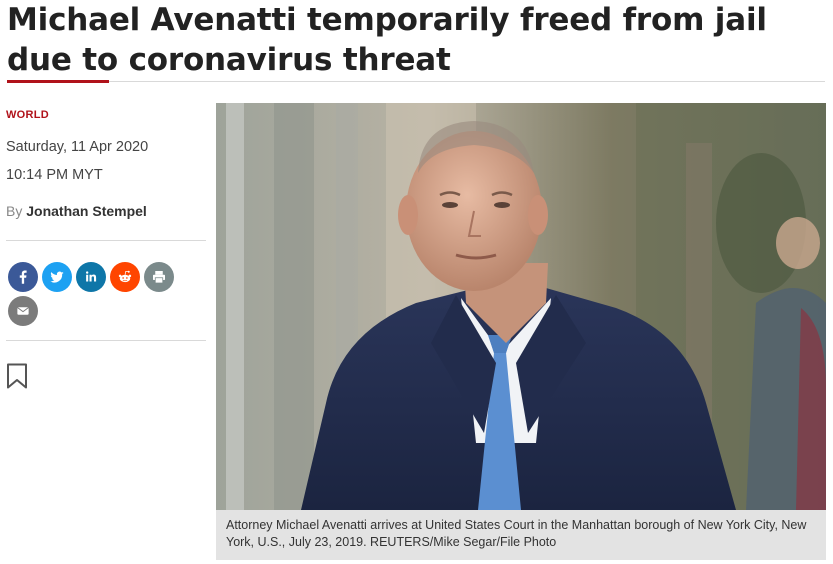 The height and width of the screenshot is (564, 833). Describe the element at coordinates (77, 147) in the screenshot. I see `publish-date: Saturday, 11 Apr 2020` at that location.